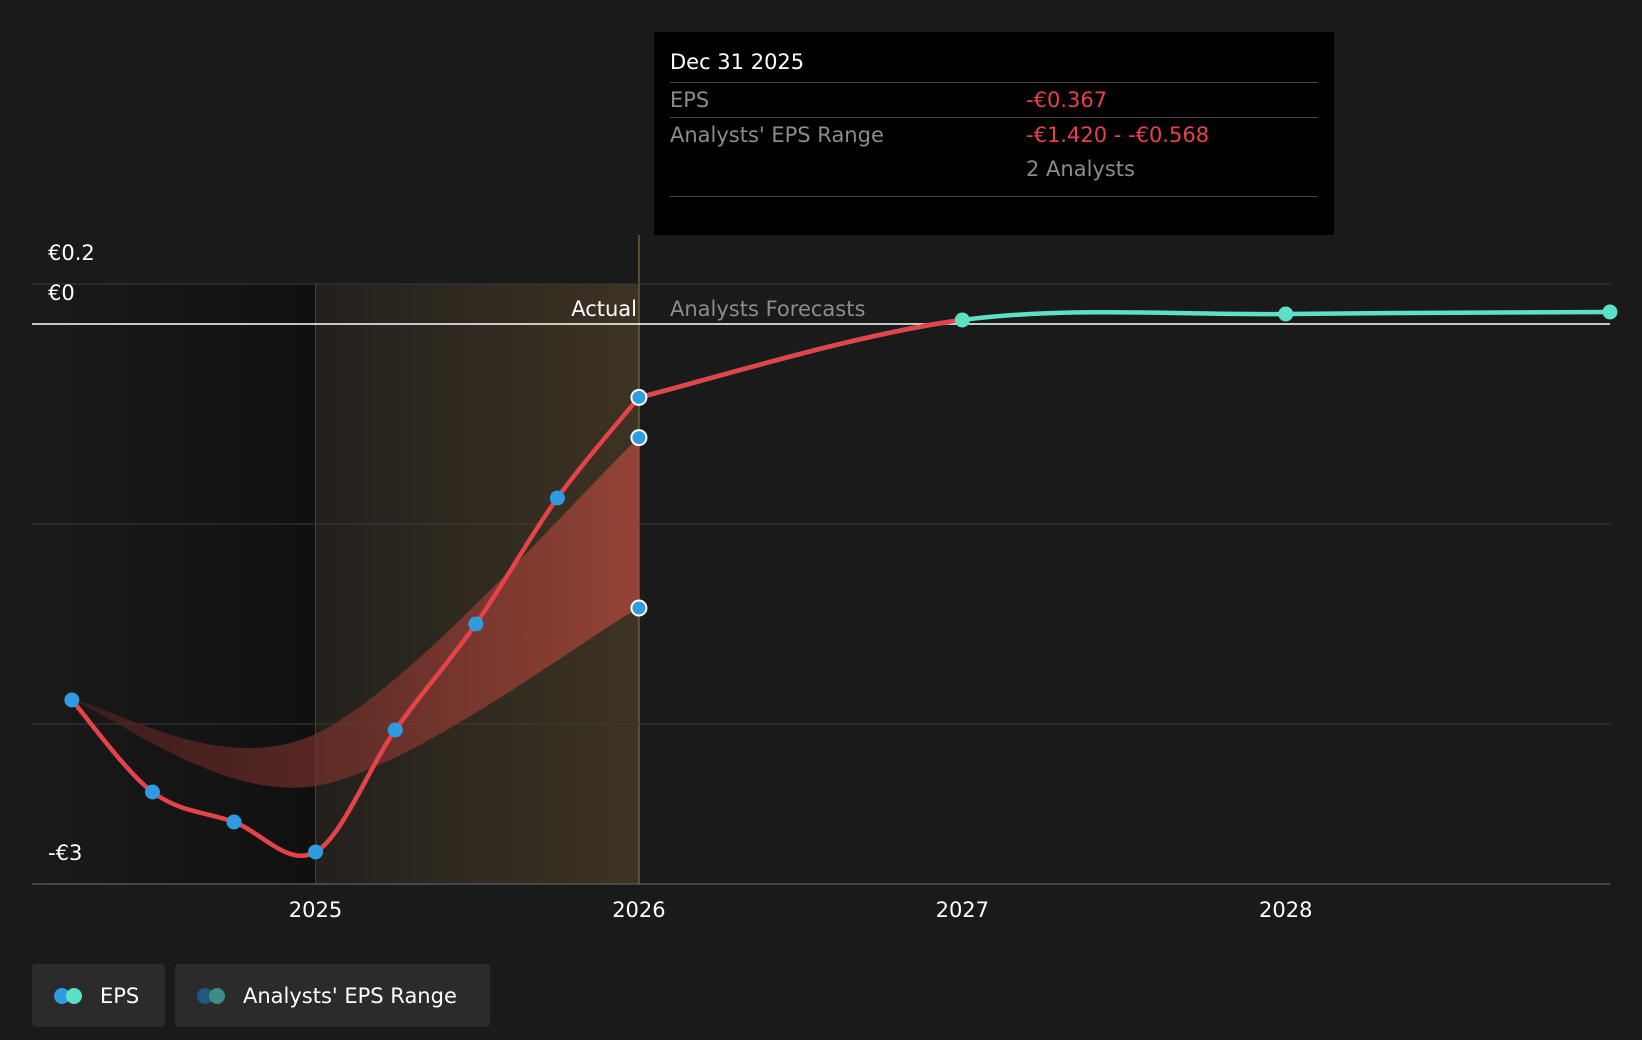  Describe the element at coordinates (690, 100) in the screenshot. I see `tooltip-eps-label: EPS` at that location.